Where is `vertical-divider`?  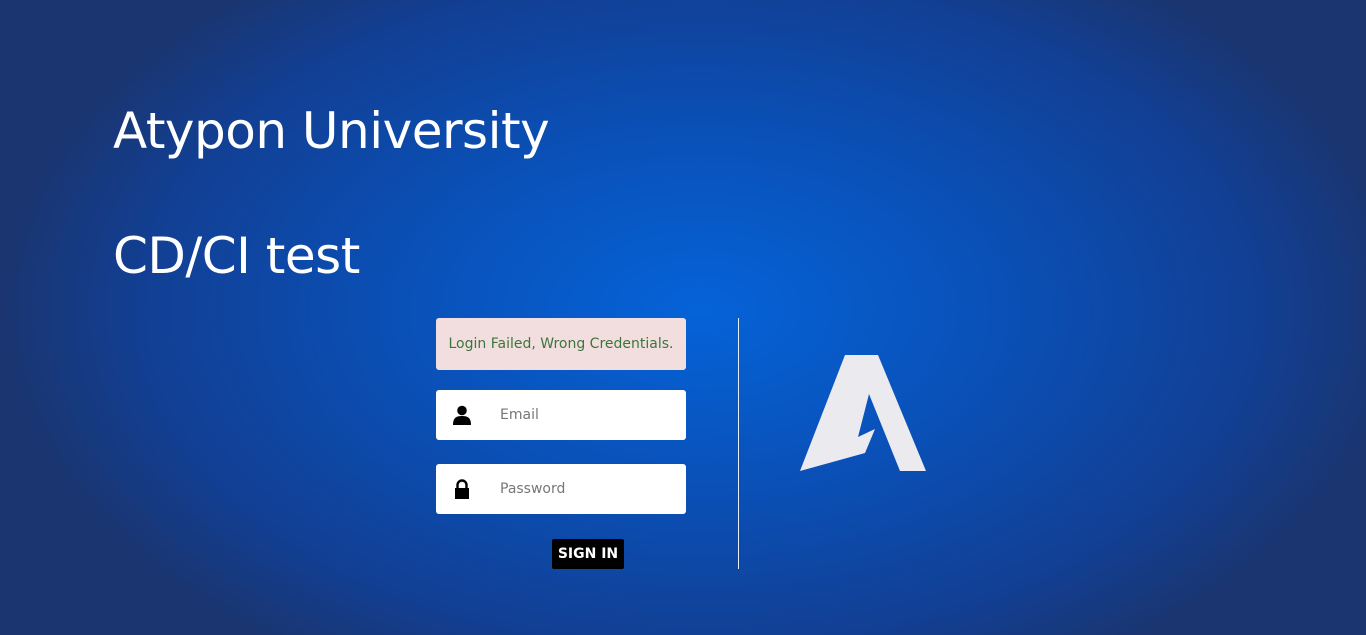
vertical-divider is located at coordinates (738, 443).